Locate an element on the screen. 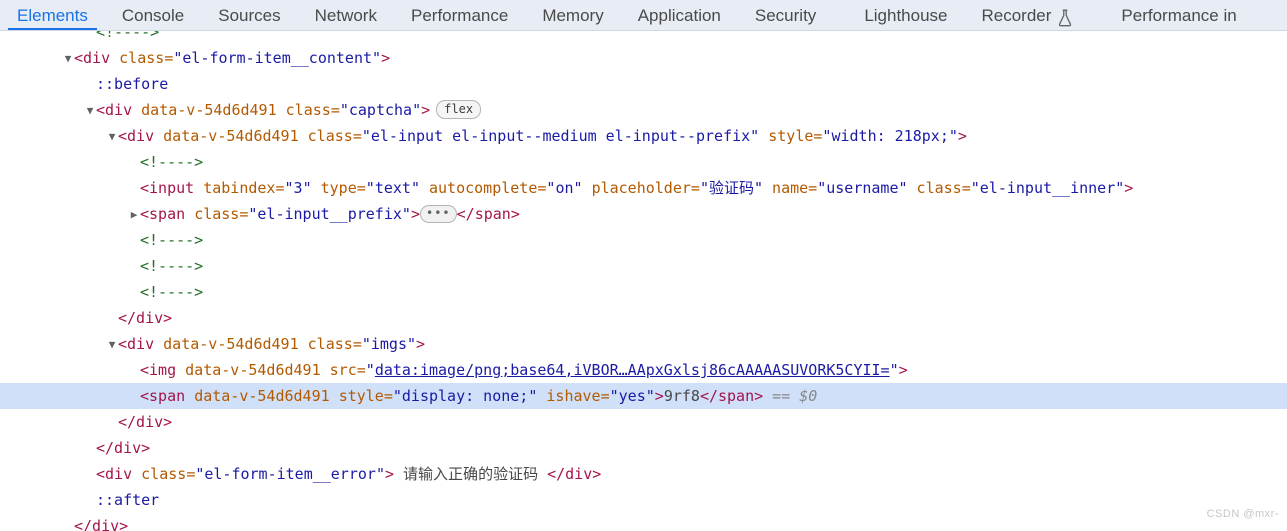 The height and width of the screenshot is (531, 1287). attribute-name: placeholder is located at coordinates (641, 188).